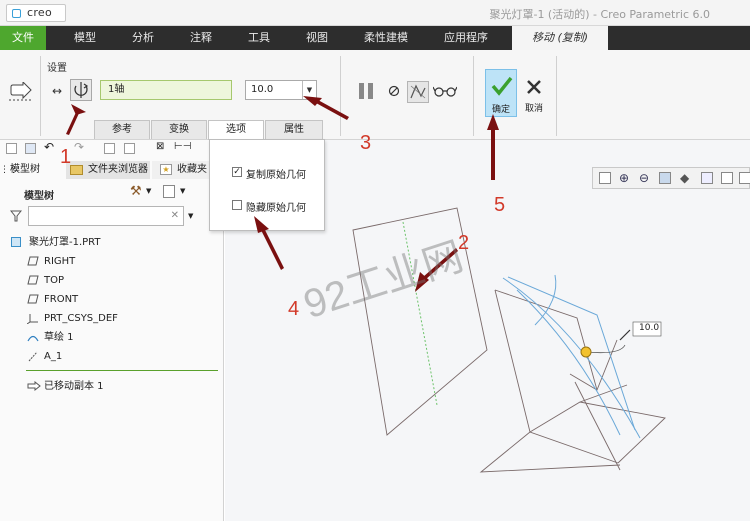 This screenshot has height=521, width=750. What do you see at coordinates (166, 169) in the screenshot?
I see `favorites-icon: ★` at bounding box center [166, 169].